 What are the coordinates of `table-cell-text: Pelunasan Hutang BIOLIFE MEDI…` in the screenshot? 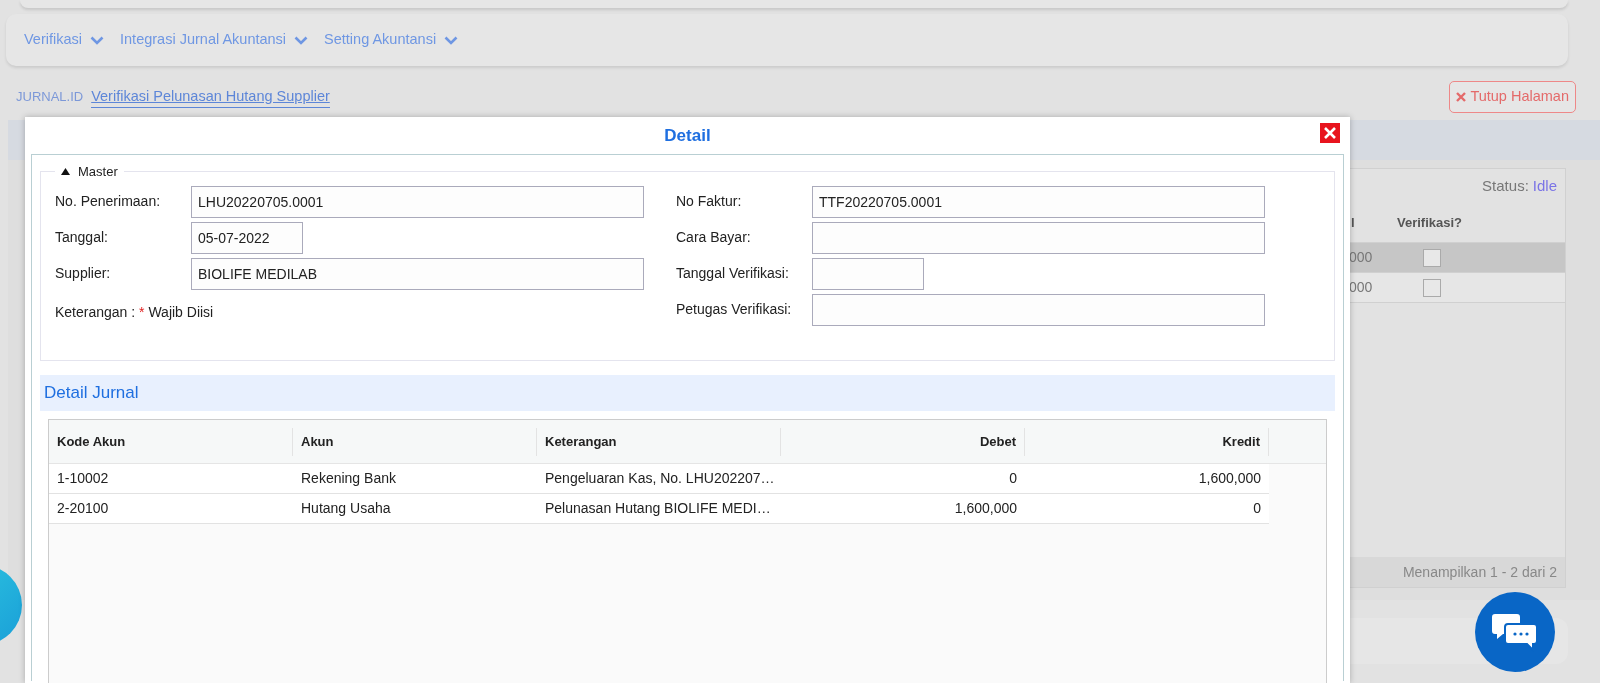 It's located at (658, 508).